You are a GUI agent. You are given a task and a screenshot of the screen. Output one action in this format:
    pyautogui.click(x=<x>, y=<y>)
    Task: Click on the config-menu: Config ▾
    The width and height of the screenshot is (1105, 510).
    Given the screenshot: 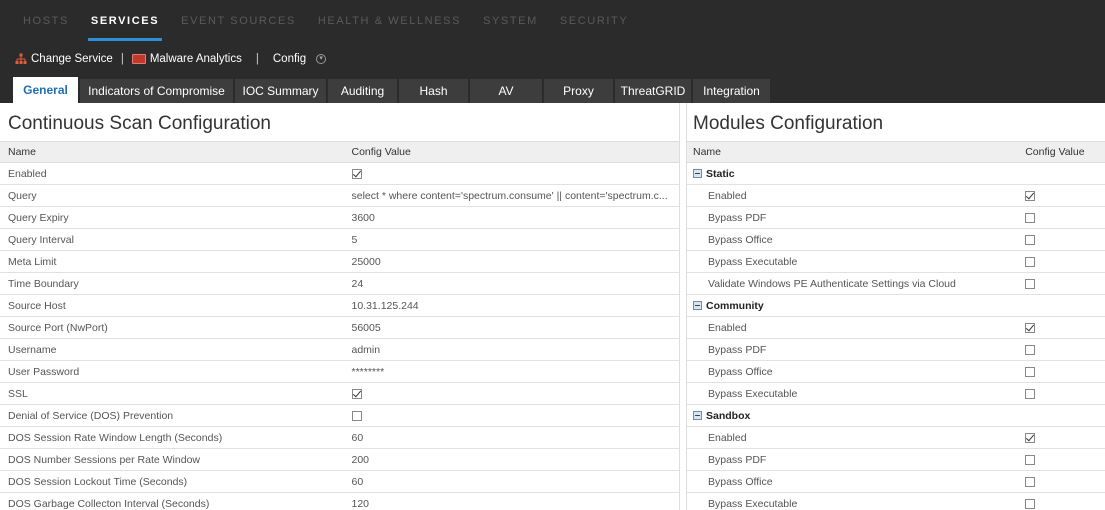 What is the action you would take?
    pyautogui.click(x=300, y=59)
    